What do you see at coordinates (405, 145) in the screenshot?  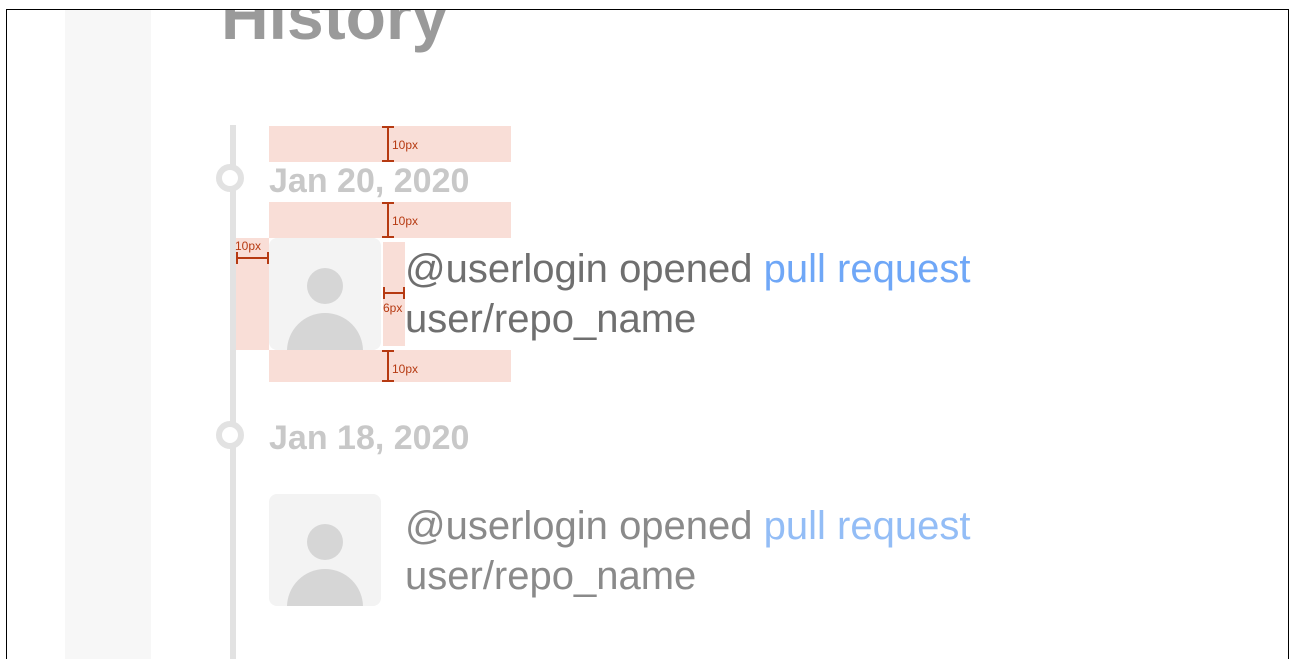 I see `spacing-label-top: 10px` at bounding box center [405, 145].